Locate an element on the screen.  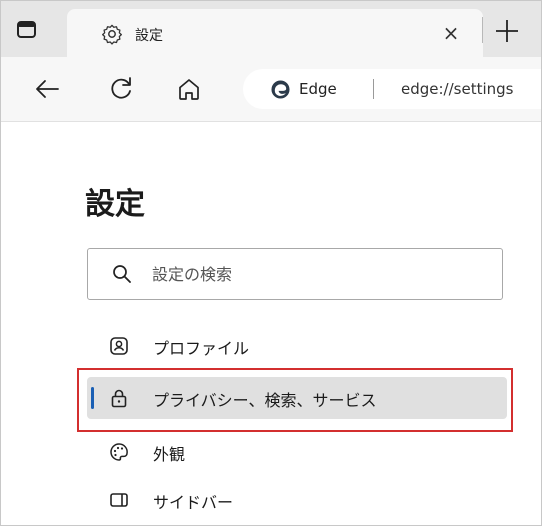
back-button is located at coordinates (47, 89).